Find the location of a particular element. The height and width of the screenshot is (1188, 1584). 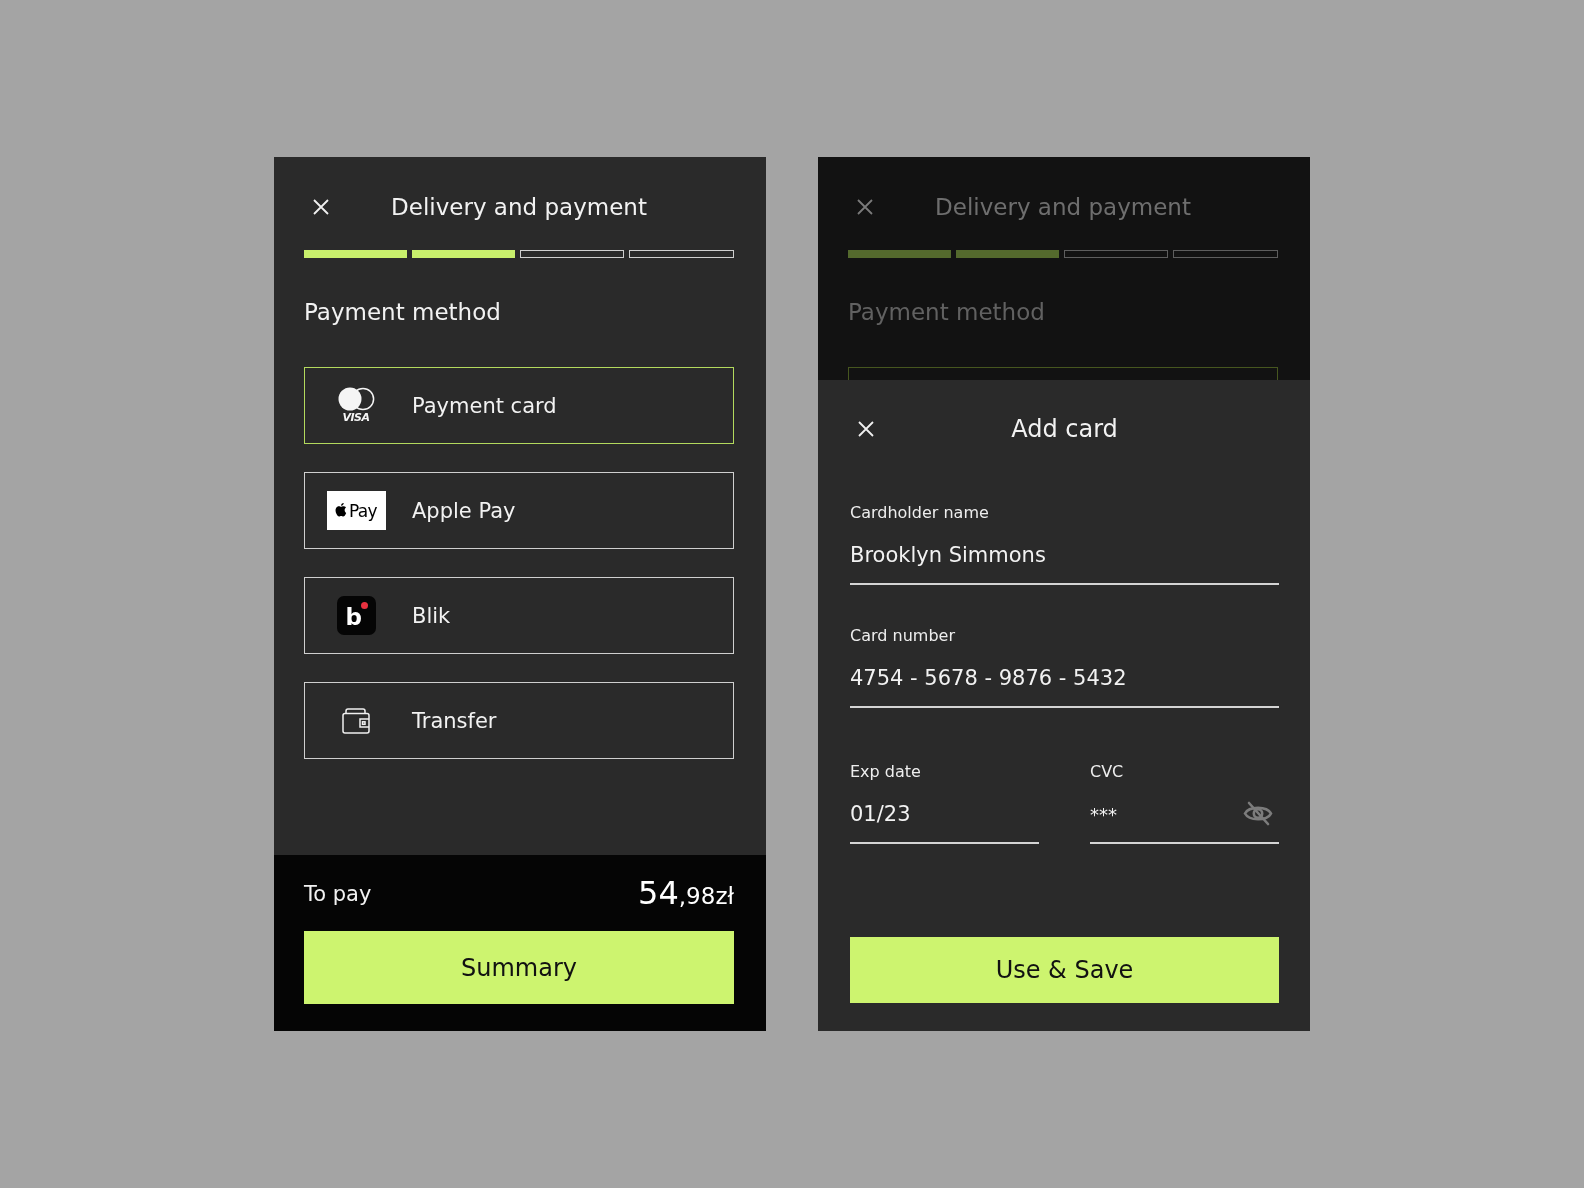

summary-button: Summary is located at coordinates (519, 967).